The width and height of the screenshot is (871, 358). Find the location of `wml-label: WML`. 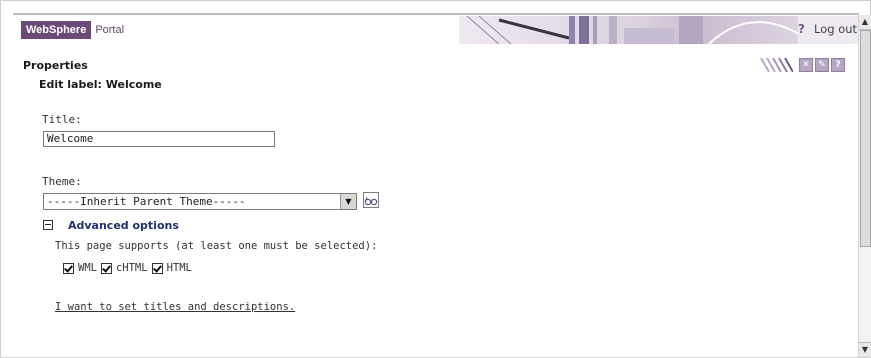

wml-label: WML is located at coordinates (87, 268).